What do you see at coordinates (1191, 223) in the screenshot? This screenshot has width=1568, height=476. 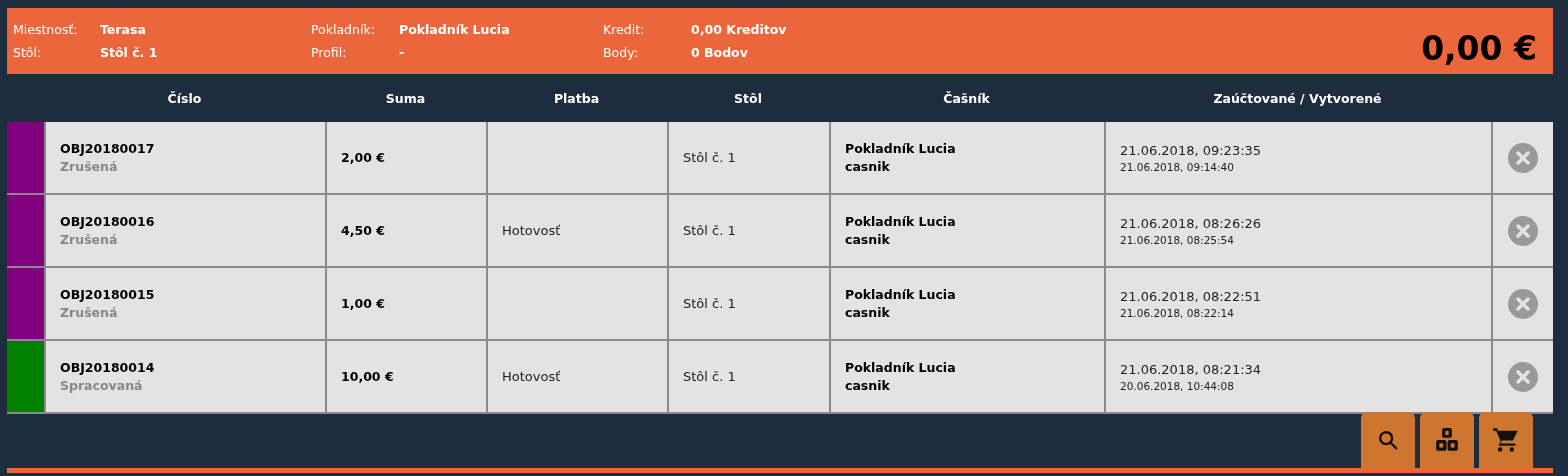 I see `posted-time: 21.06.2018, 08:26:26` at bounding box center [1191, 223].